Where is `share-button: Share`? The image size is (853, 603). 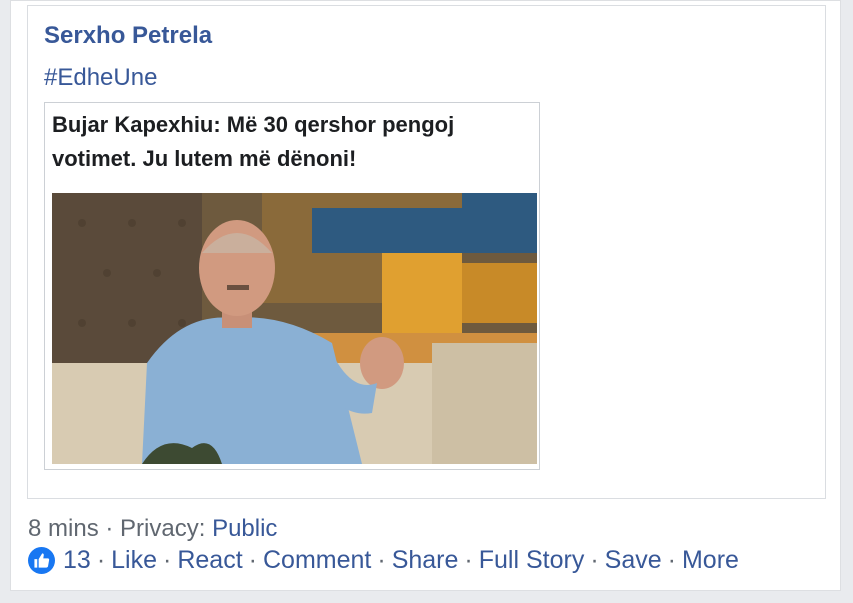
share-button: Share is located at coordinates (425, 560).